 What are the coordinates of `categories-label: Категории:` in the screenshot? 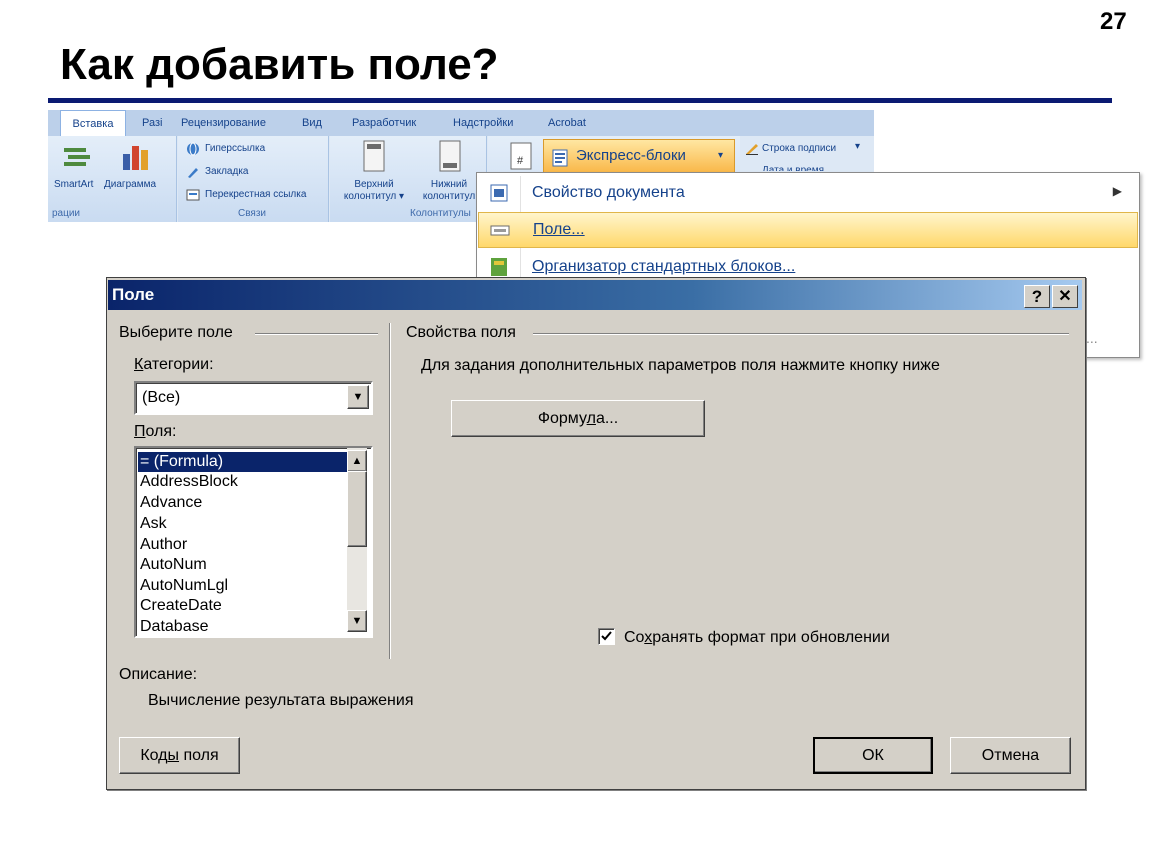 It's located at (174, 364).